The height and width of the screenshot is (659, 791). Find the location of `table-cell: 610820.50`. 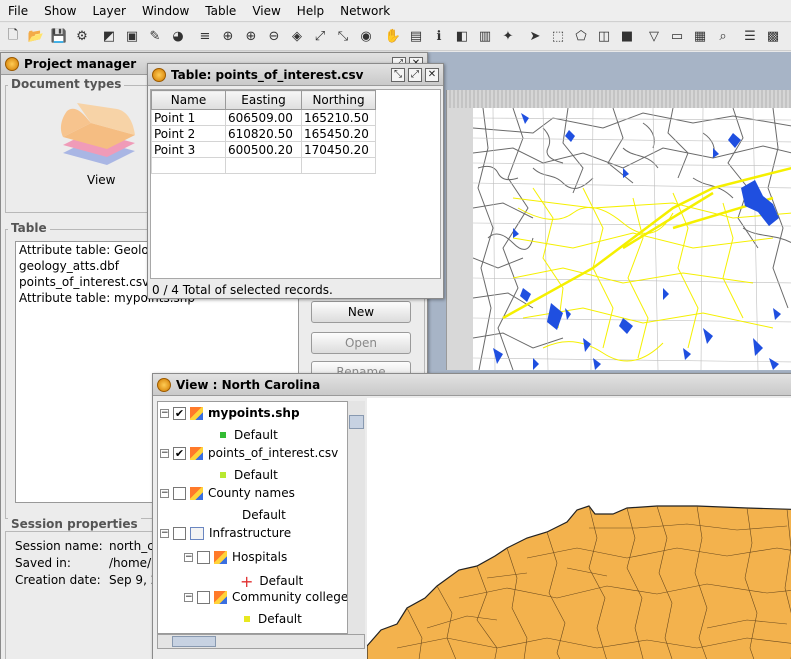

table-cell: 610820.50 is located at coordinates (263, 133).